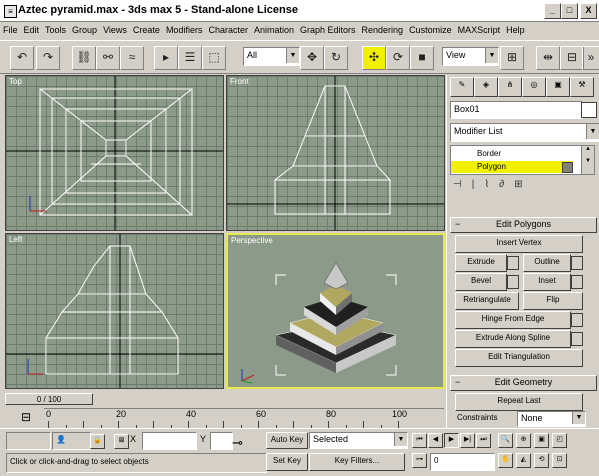 The width and height of the screenshot is (599, 476). Describe the element at coordinates (271, 56) in the screenshot. I see `selection-filter-dropdown: All ▼` at that location.